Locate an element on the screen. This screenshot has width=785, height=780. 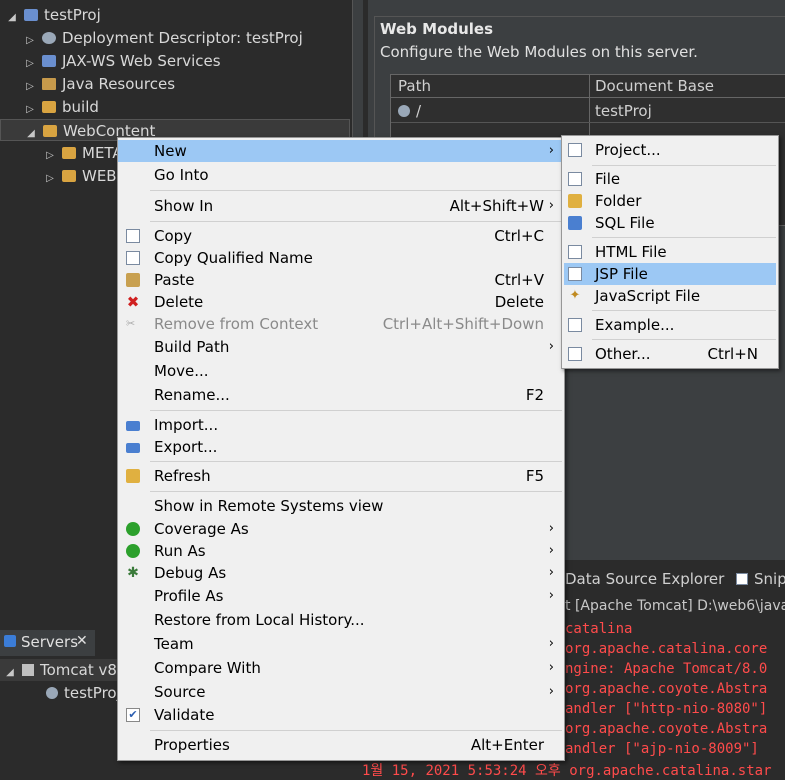
menu-item-paste: Paste Ctrl+V is located at coordinates (341, 280).